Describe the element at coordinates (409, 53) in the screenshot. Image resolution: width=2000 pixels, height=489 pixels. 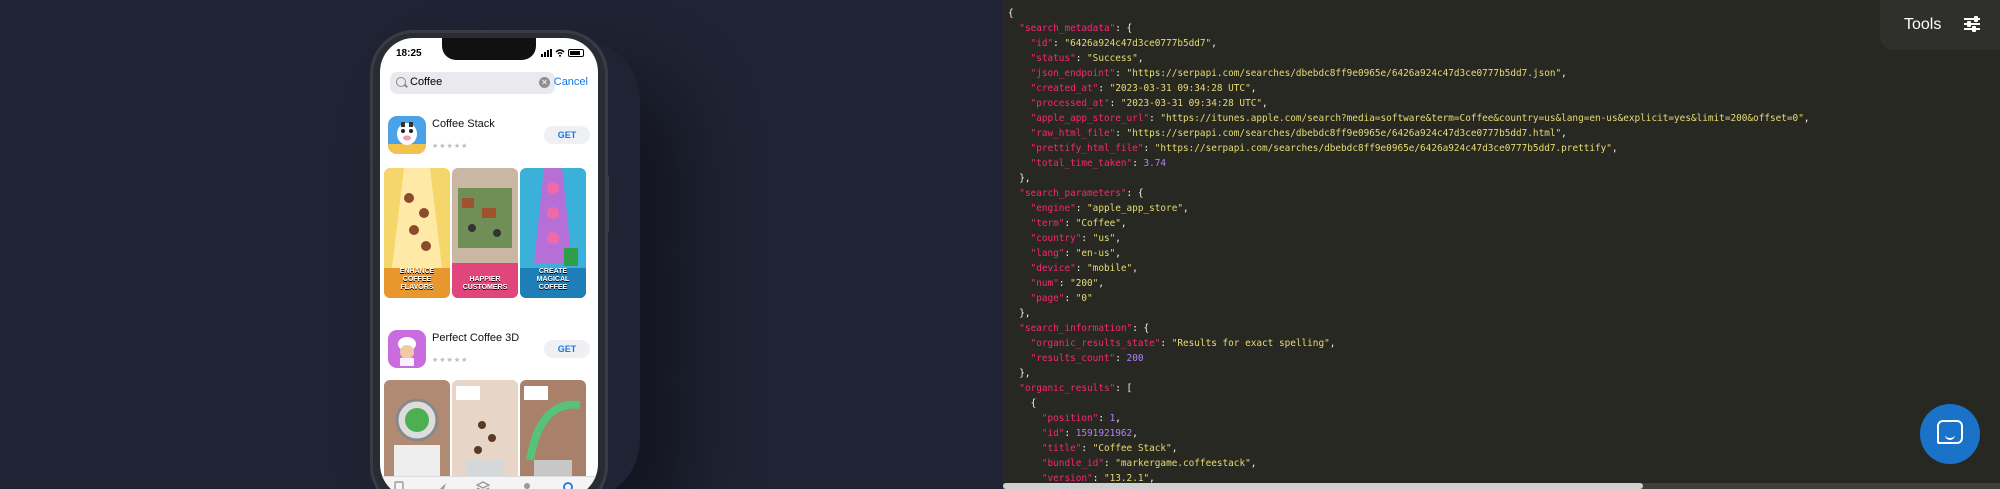
I see `status-time: 18:25` at that location.